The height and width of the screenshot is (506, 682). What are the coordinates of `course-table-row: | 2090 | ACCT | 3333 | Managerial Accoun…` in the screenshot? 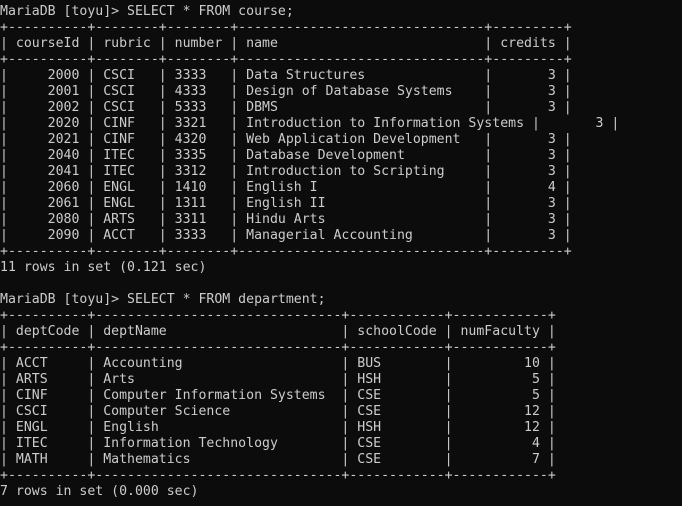 It's located at (286, 235).